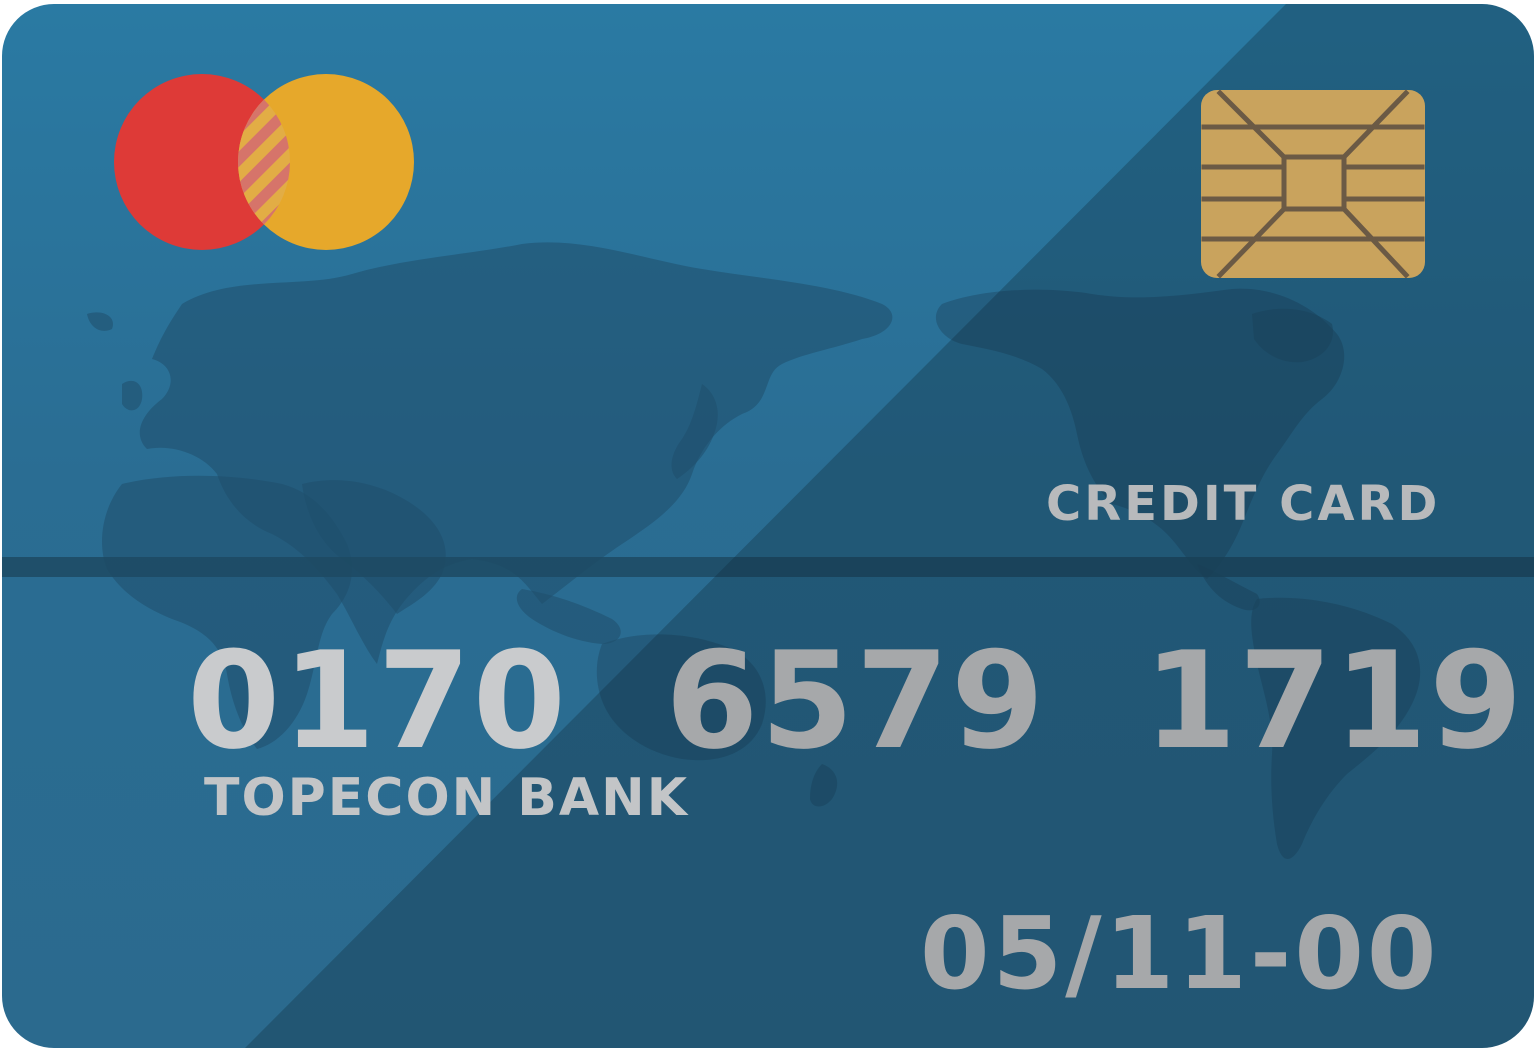 This screenshot has height=1054, width=1536. Describe the element at coordinates (377, 701) in the screenshot. I see `card-number-group-1: 0170` at that location.